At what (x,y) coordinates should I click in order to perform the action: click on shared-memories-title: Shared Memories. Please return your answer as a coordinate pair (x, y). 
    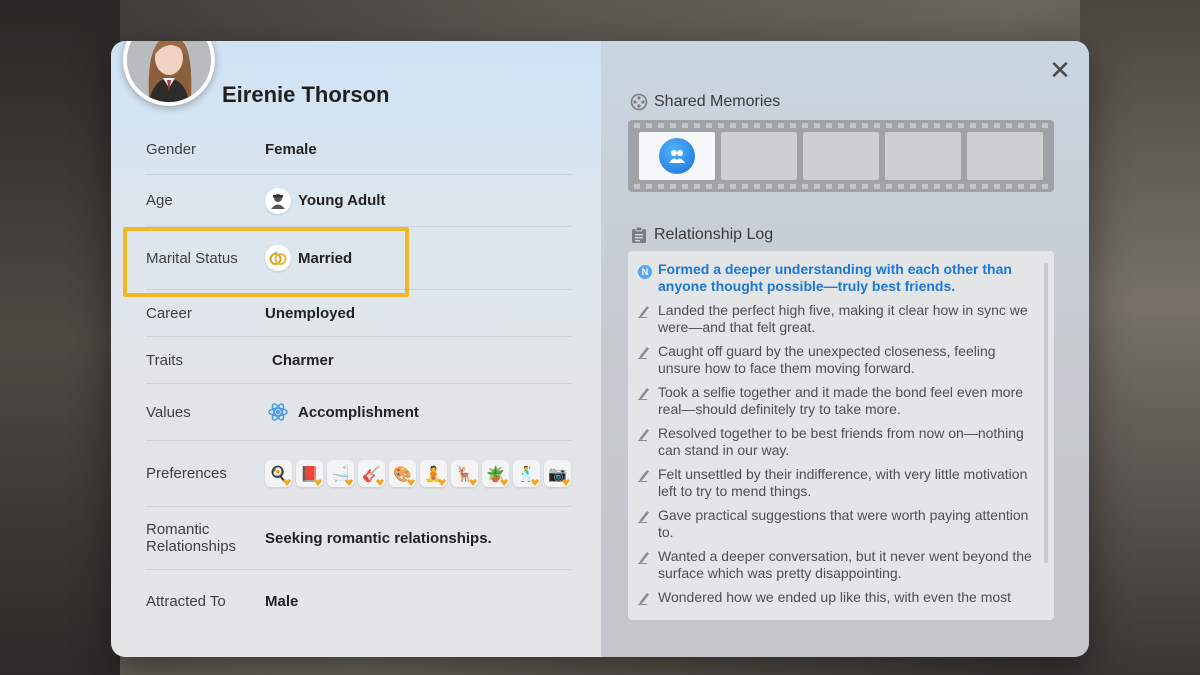
    Looking at the image, I should click on (717, 101).